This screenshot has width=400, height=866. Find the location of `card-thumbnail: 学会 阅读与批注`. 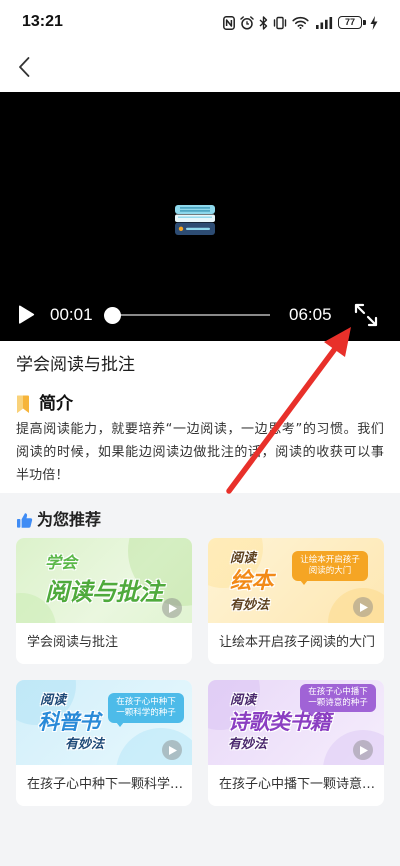

card-thumbnail: 学会 阅读与批注 is located at coordinates (104, 580).